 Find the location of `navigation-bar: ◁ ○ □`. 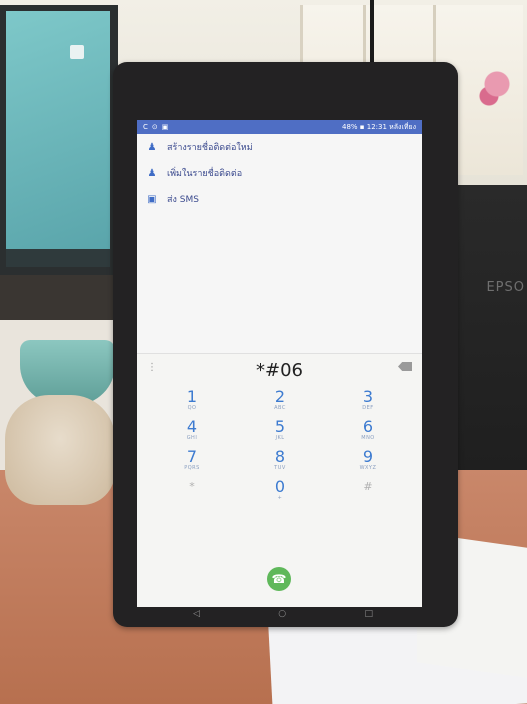

navigation-bar: ◁ ○ □ is located at coordinates (283, 617).